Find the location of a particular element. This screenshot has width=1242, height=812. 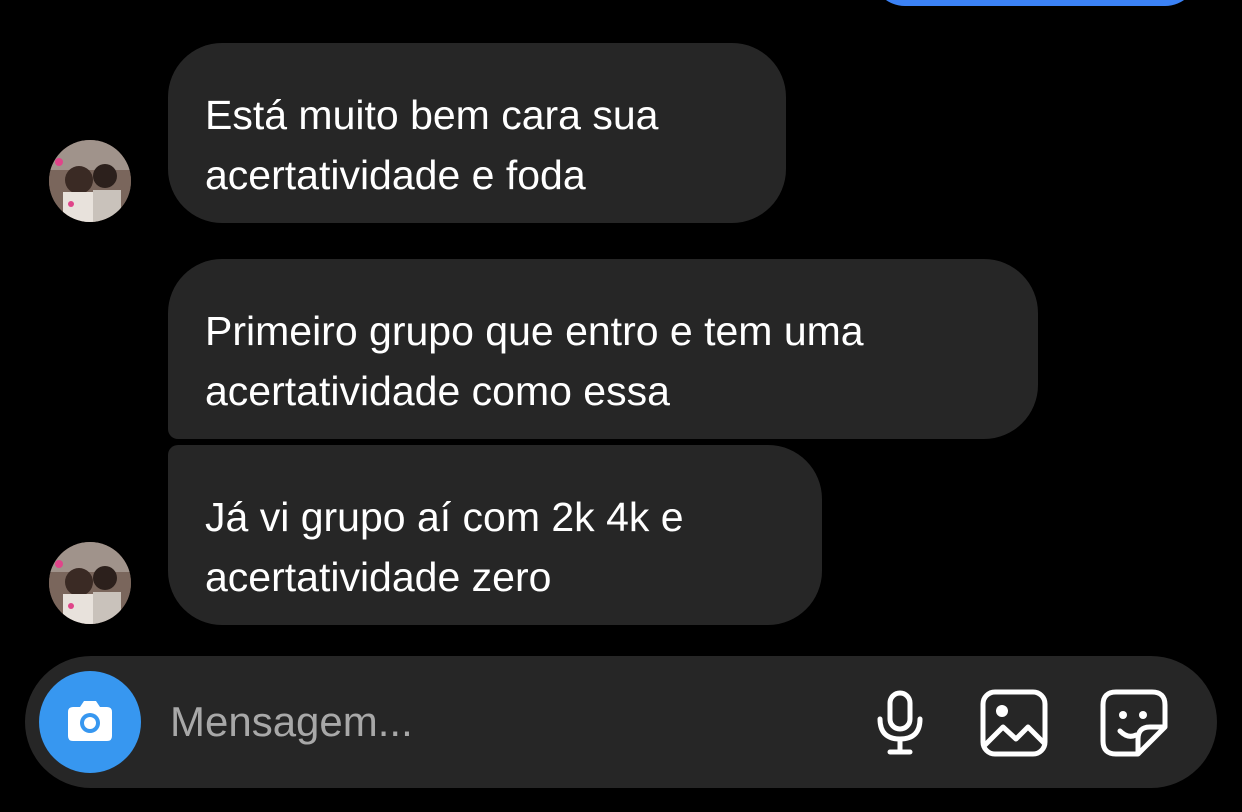

gallery-icon is located at coordinates (1014, 723).